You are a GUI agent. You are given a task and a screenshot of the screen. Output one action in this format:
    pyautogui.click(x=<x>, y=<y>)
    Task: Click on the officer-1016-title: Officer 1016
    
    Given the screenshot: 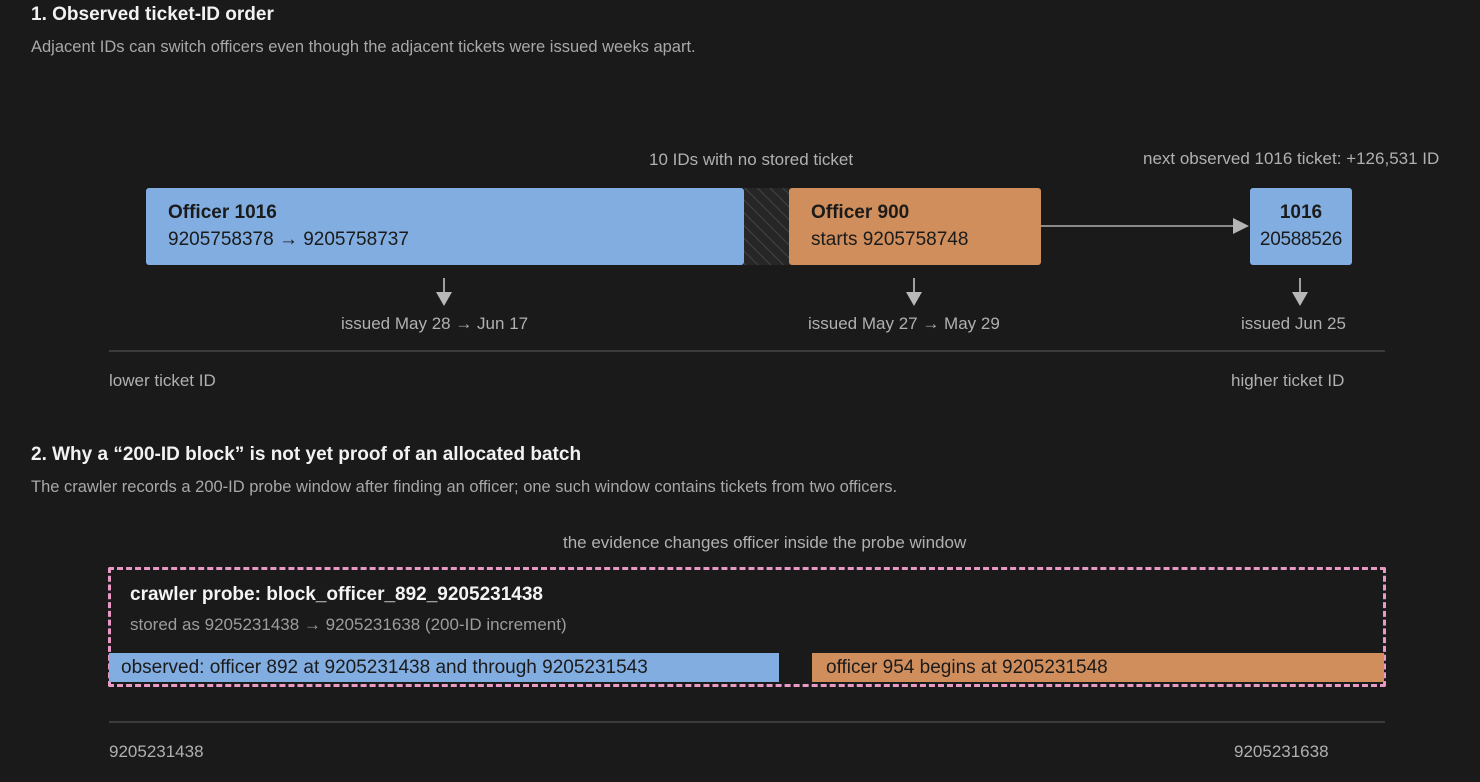 What is the action you would take?
    pyautogui.click(x=222, y=212)
    